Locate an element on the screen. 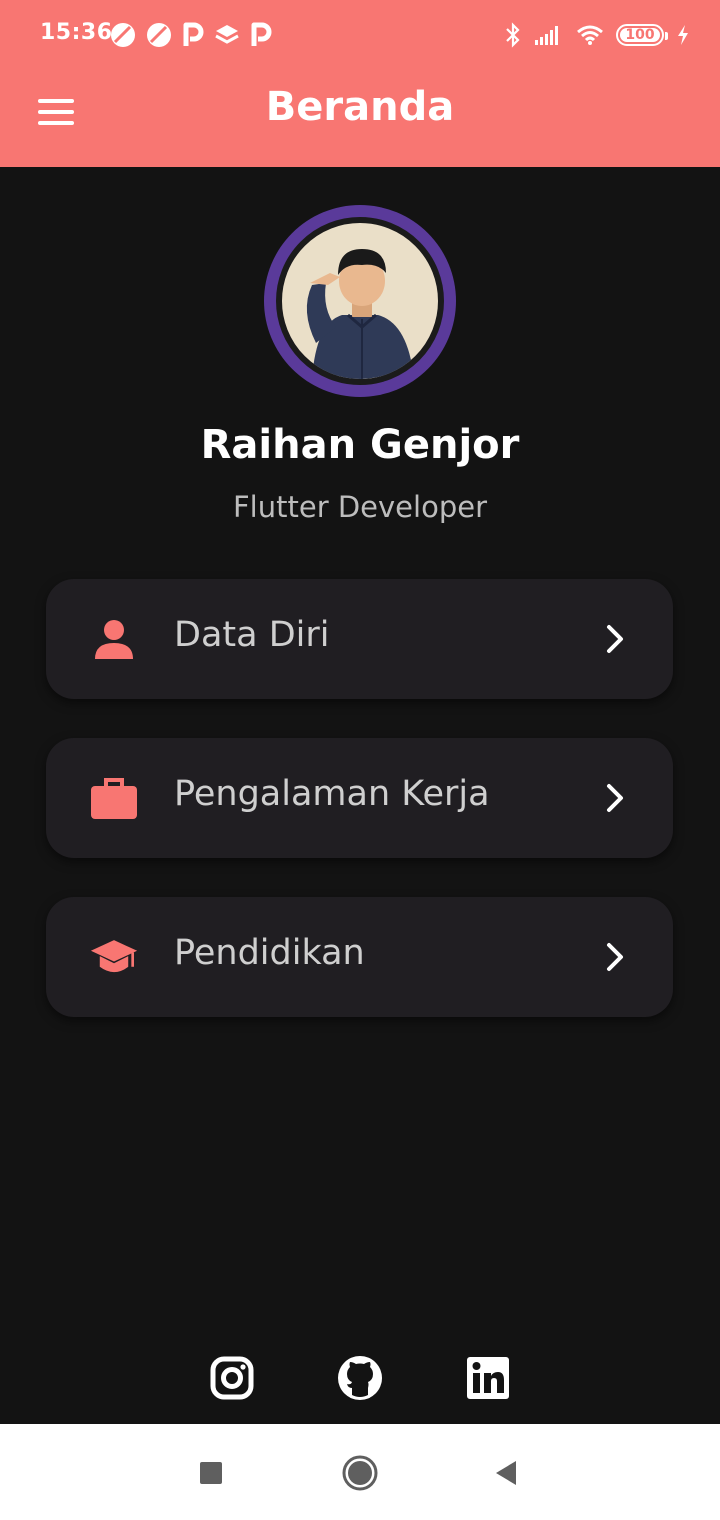  graduation-cap-icon is located at coordinates (114, 957).